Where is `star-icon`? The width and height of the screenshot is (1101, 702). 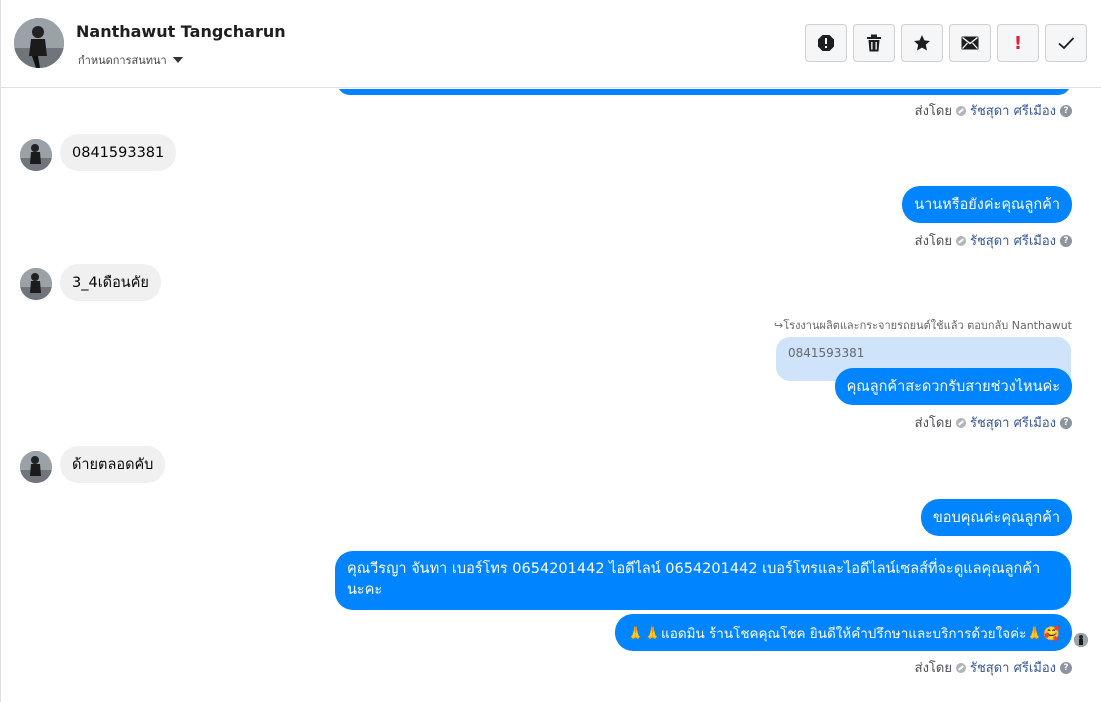
star-icon is located at coordinates (922, 43).